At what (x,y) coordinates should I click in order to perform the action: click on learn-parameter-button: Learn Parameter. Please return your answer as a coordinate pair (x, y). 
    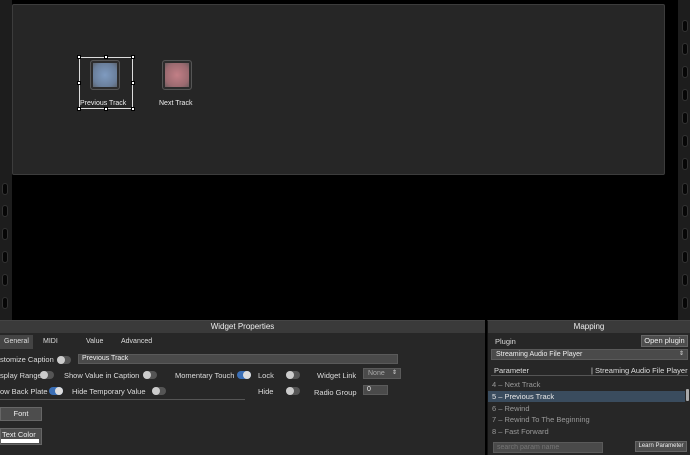
    Looking at the image, I should click on (661, 446).